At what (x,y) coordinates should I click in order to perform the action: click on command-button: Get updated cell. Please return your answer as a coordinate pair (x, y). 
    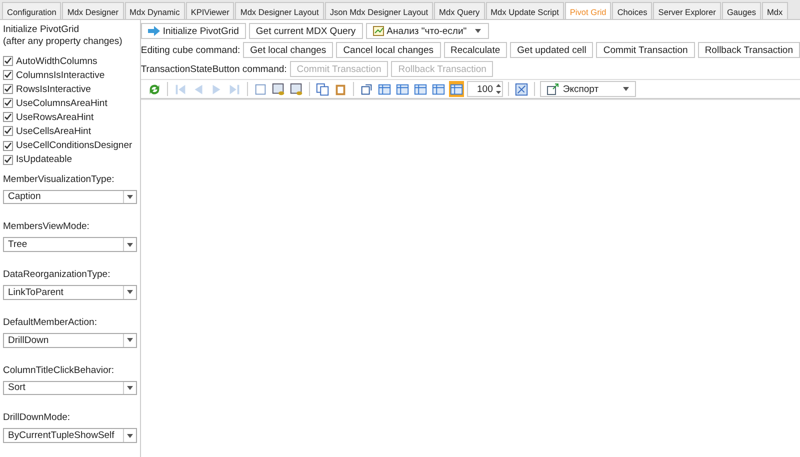
    Looking at the image, I should click on (552, 50).